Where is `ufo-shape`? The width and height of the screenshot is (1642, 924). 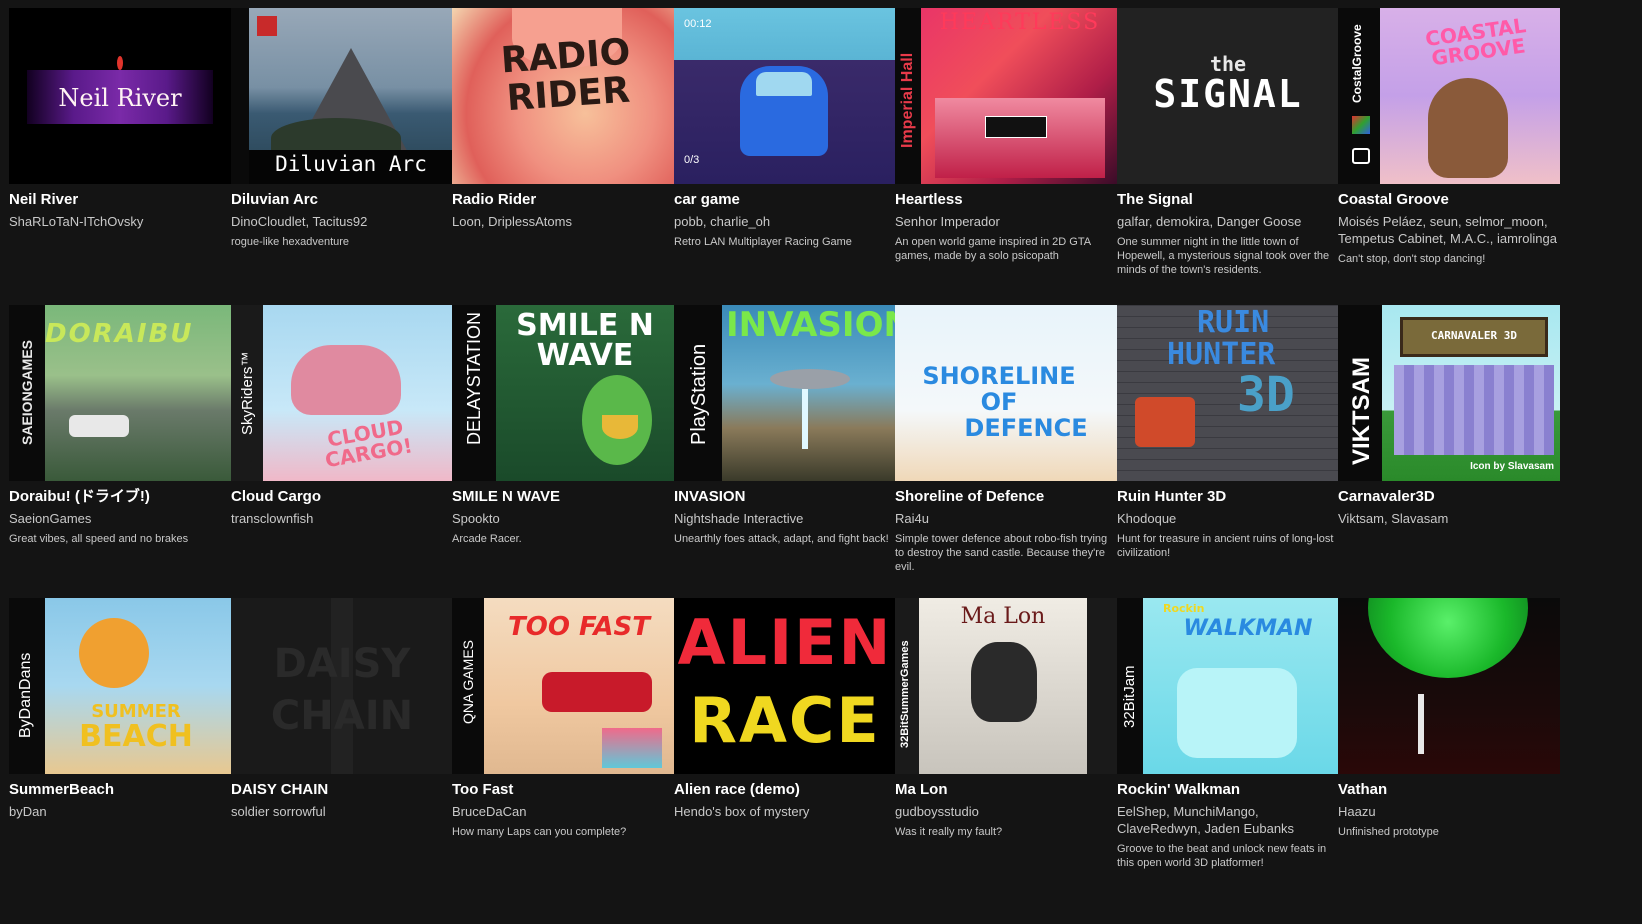 ufo-shape is located at coordinates (810, 379).